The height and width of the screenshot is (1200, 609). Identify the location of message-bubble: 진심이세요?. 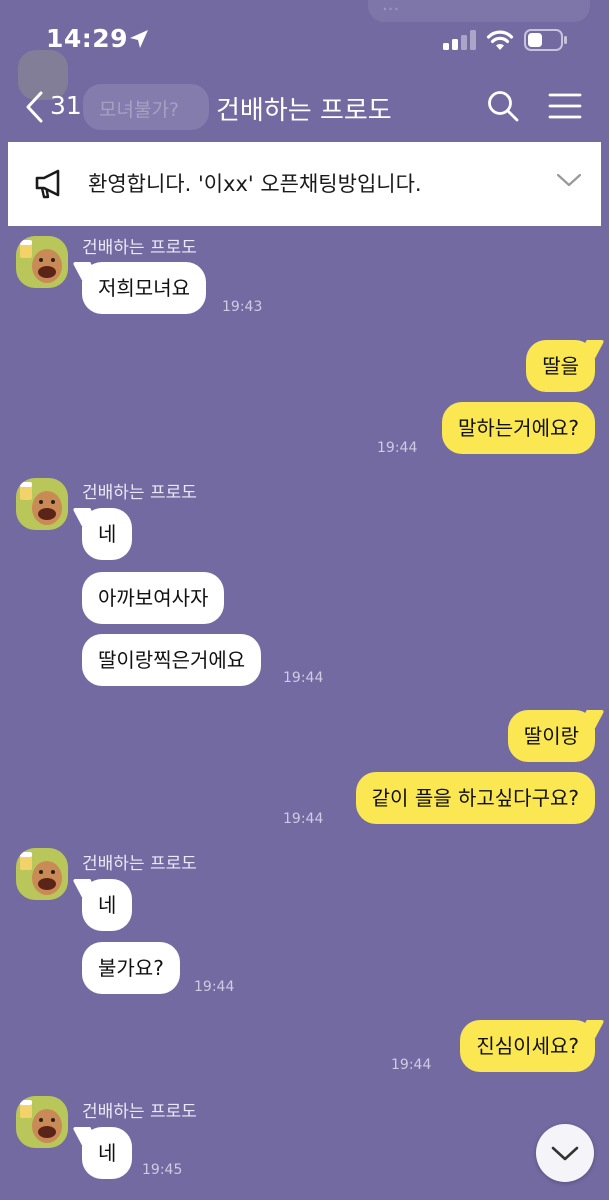
(527, 1046).